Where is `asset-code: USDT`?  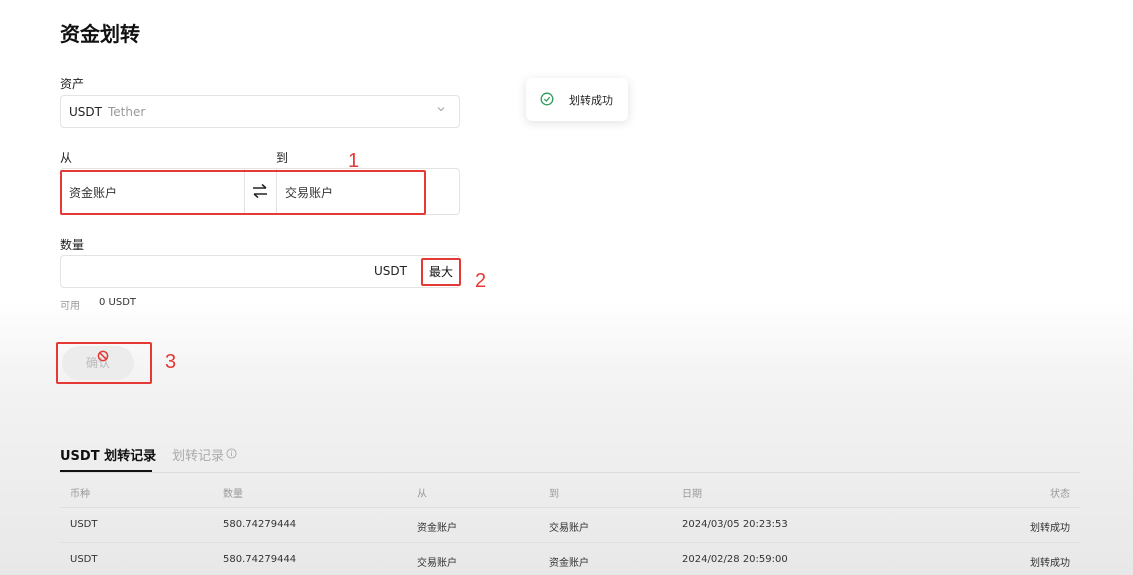
asset-code: USDT is located at coordinates (85, 111).